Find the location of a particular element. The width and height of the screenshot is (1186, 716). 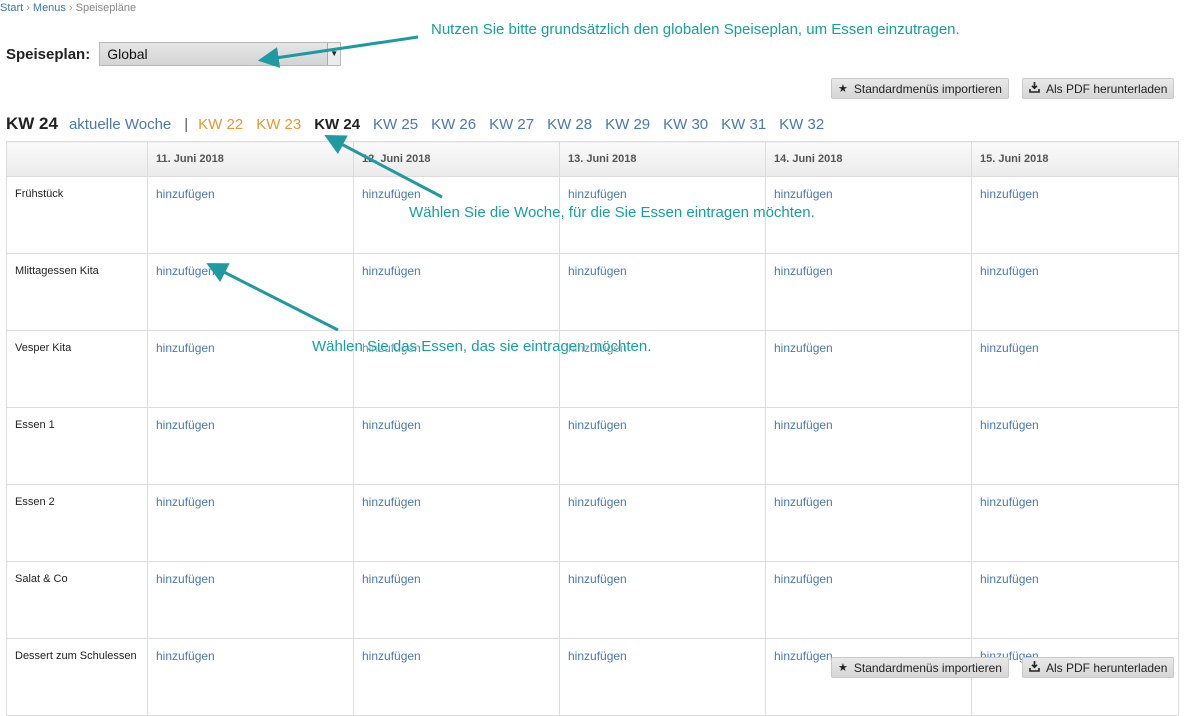

current-week-link: aktuelle Woche is located at coordinates (120, 124).